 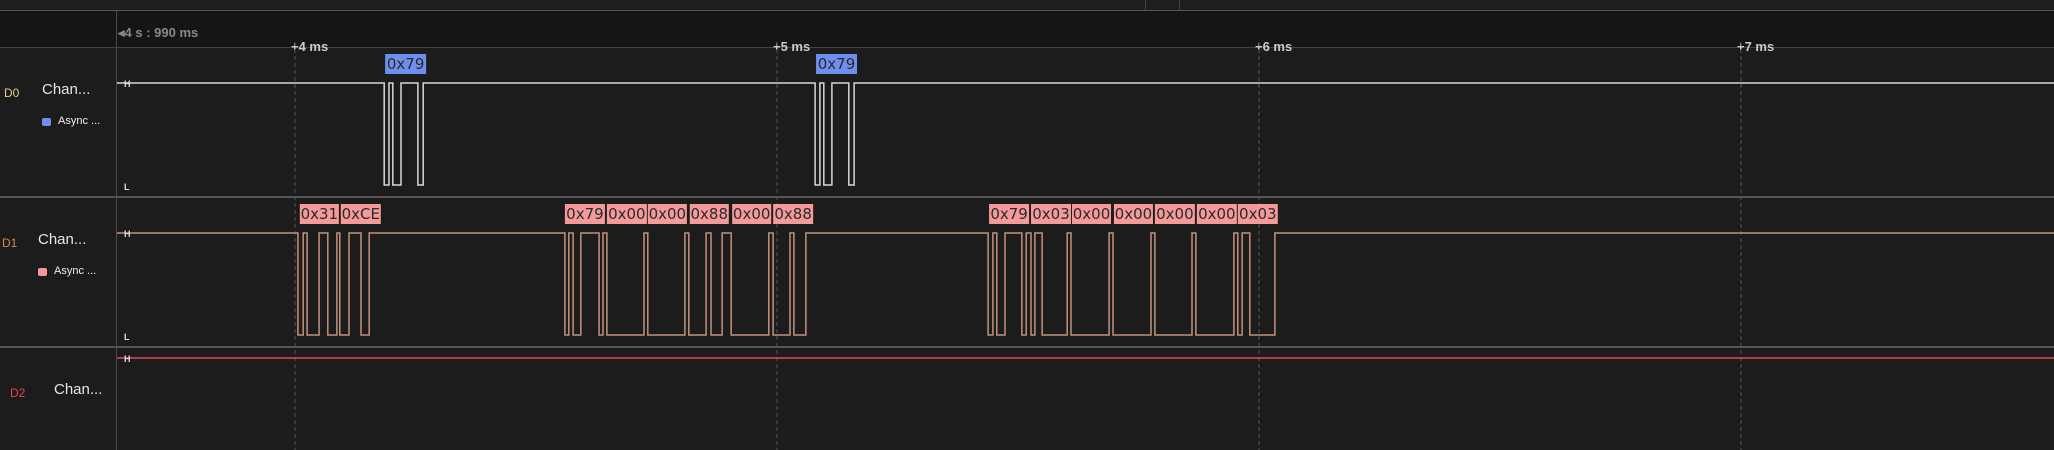 What do you see at coordinates (10, 243) in the screenshot?
I see `channel-id: D1` at bounding box center [10, 243].